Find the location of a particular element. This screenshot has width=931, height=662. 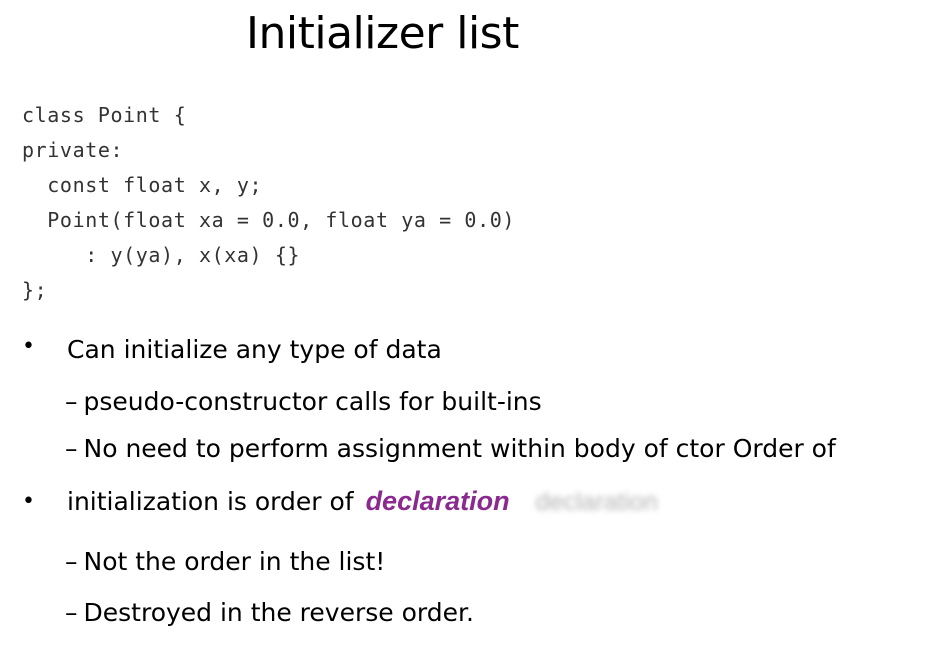

bullet-text: Can initialize any type of data is located at coordinates (254, 349).